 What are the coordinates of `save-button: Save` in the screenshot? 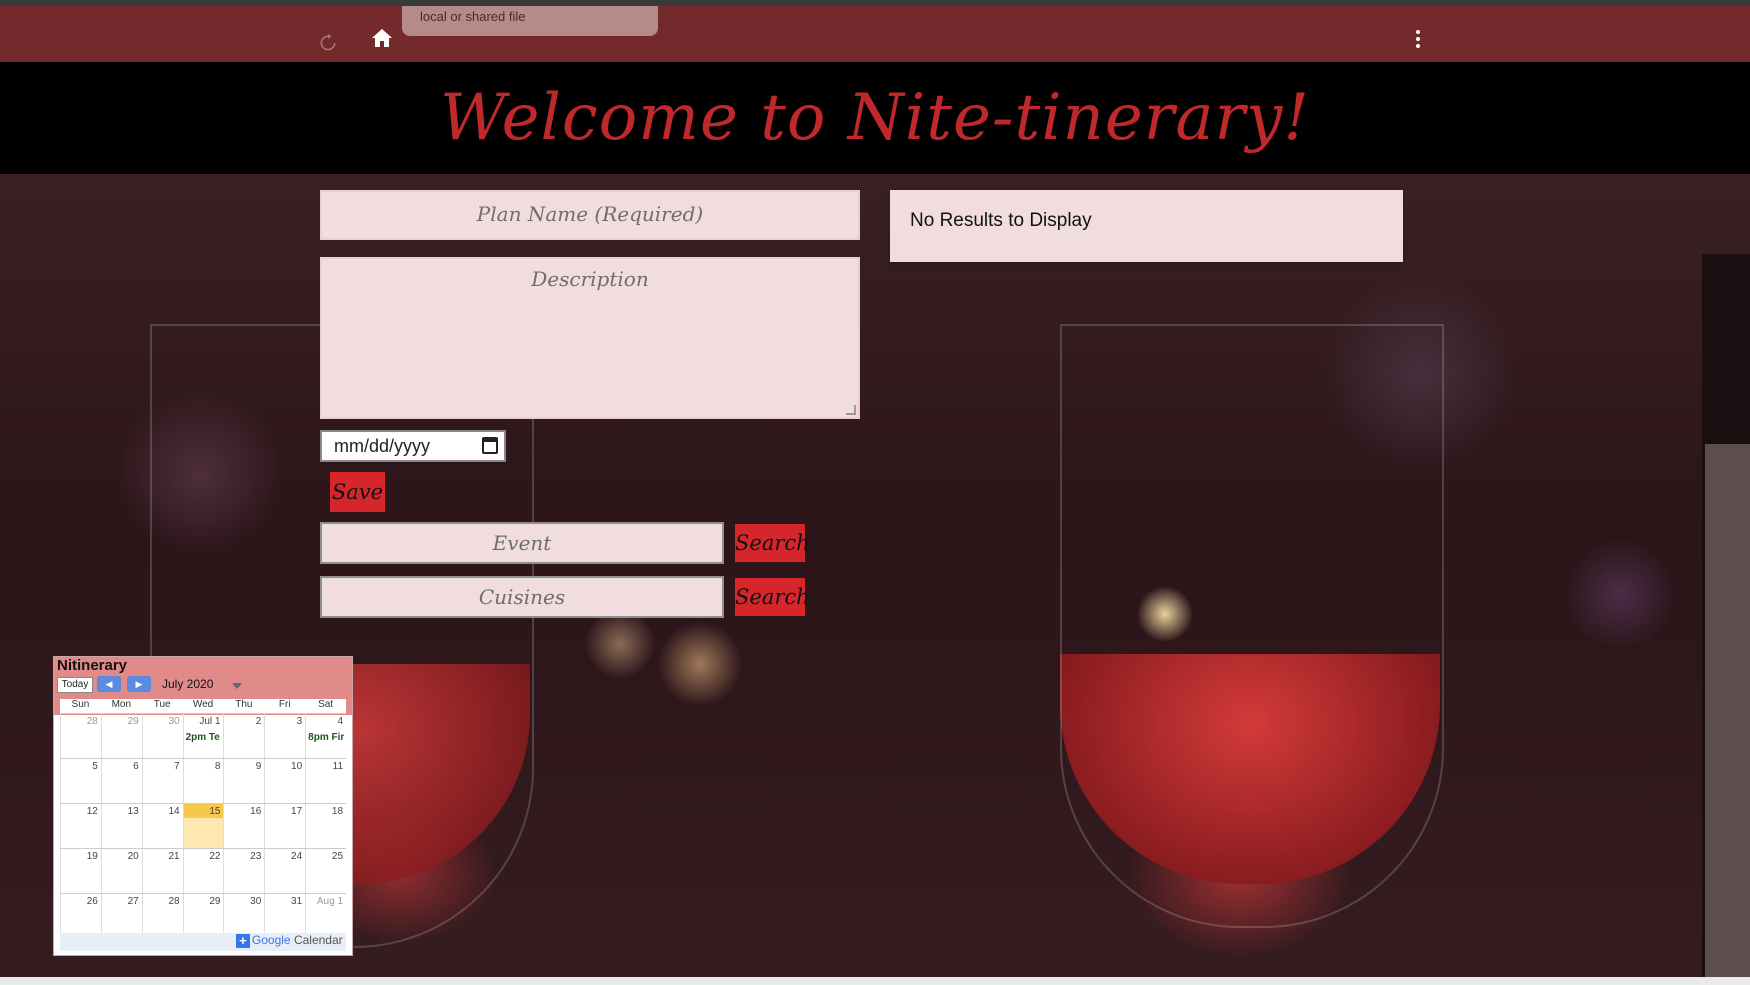 It's located at (357, 492).